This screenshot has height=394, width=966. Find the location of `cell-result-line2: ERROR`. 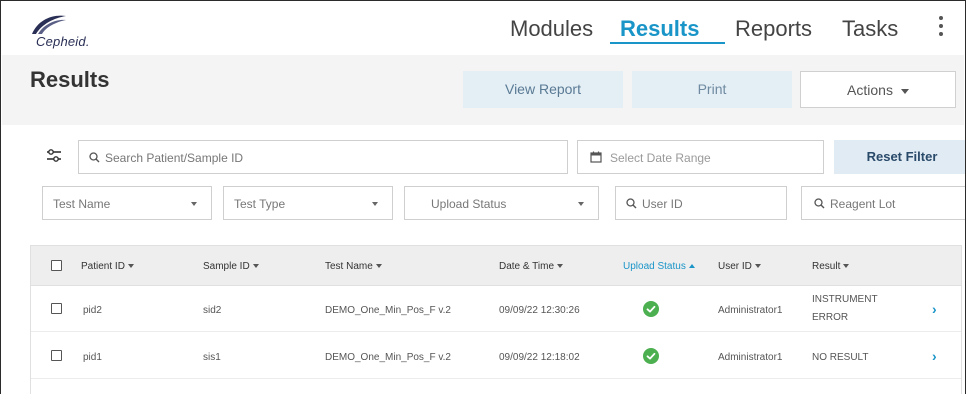

cell-result-line2: ERROR is located at coordinates (830, 317).